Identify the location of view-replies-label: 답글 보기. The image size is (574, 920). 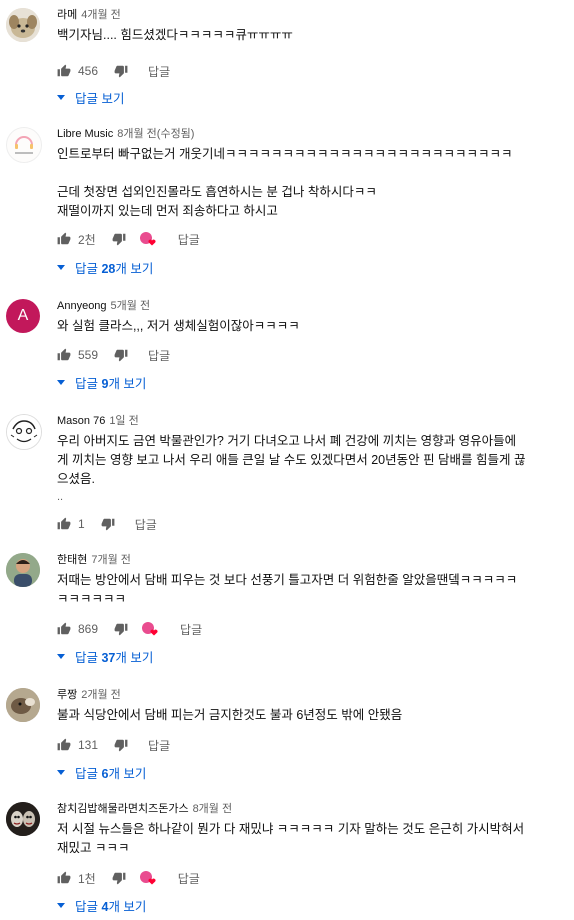
(100, 99).